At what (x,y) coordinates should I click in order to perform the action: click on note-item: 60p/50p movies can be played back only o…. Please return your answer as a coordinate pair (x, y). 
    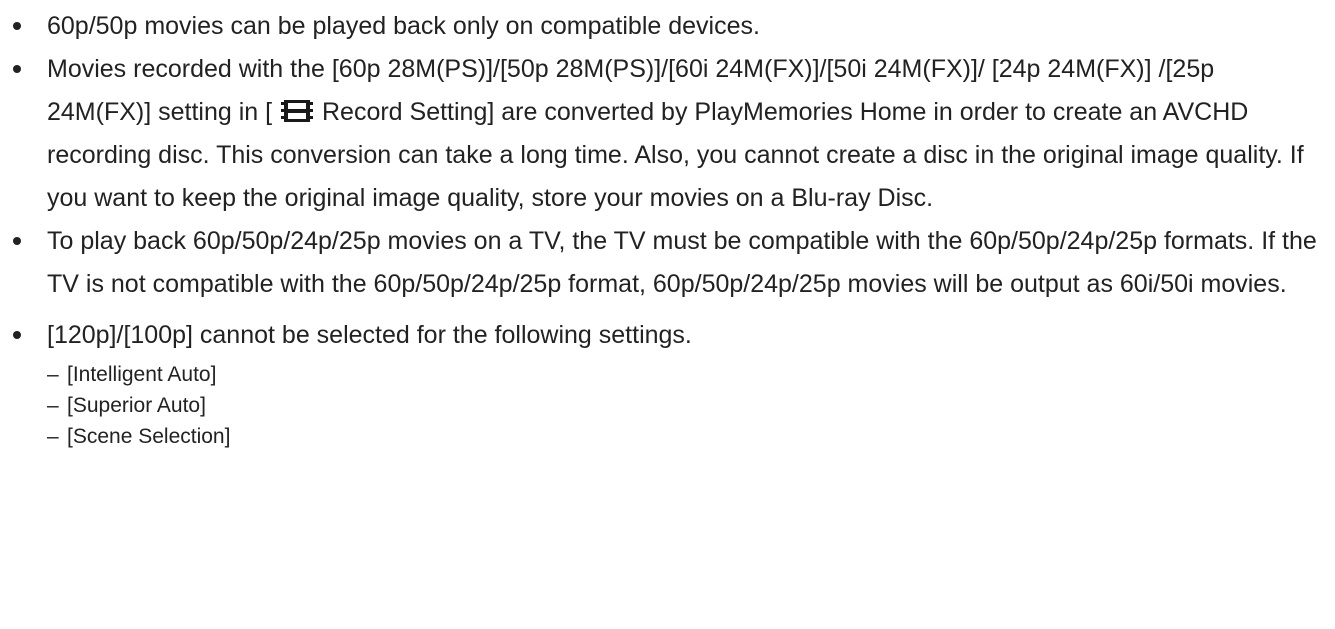
    Looking at the image, I should click on (667, 26).